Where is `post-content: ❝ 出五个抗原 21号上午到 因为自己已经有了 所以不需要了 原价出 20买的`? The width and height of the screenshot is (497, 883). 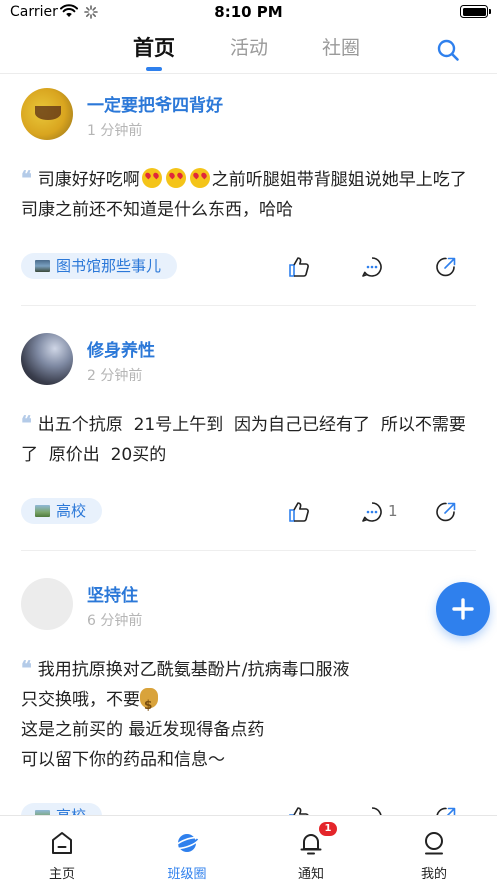
post-content: ❝ 出五个抗原 21号上午到 因为自己已经有了 所以不需要了 原价出 20买的 is located at coordinates (251, 439).